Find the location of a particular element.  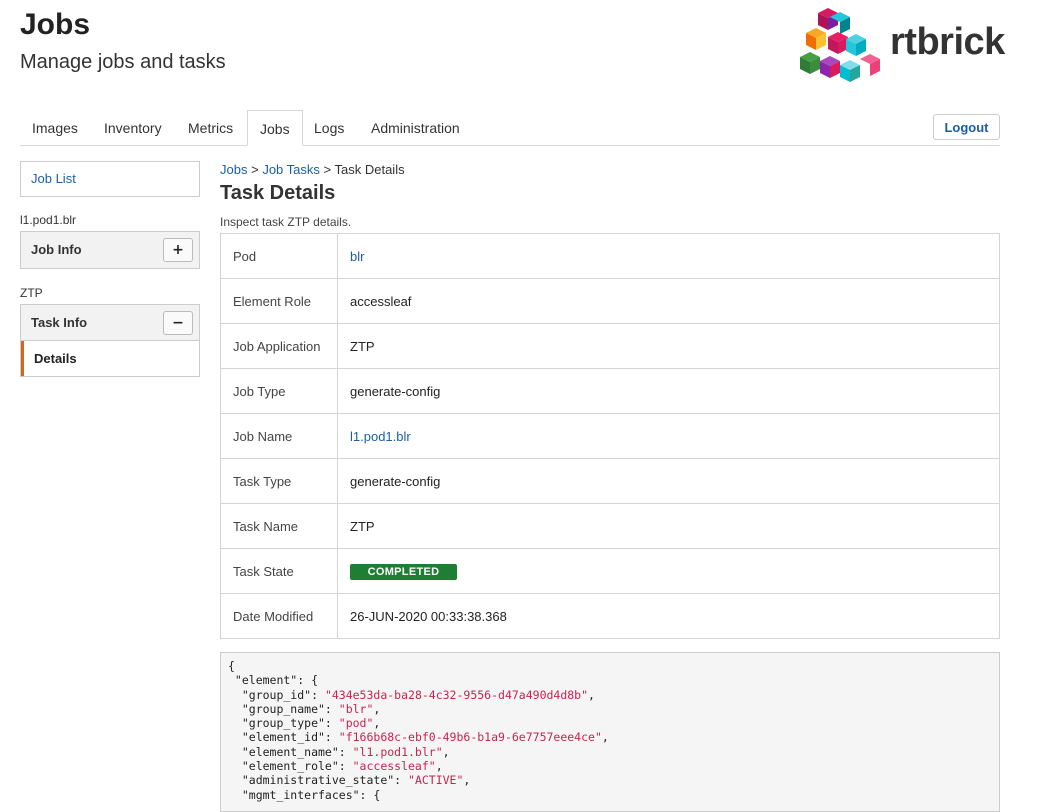

json-line: "administrative_state": "ACTIVE", is located at coordinates (349, 780).